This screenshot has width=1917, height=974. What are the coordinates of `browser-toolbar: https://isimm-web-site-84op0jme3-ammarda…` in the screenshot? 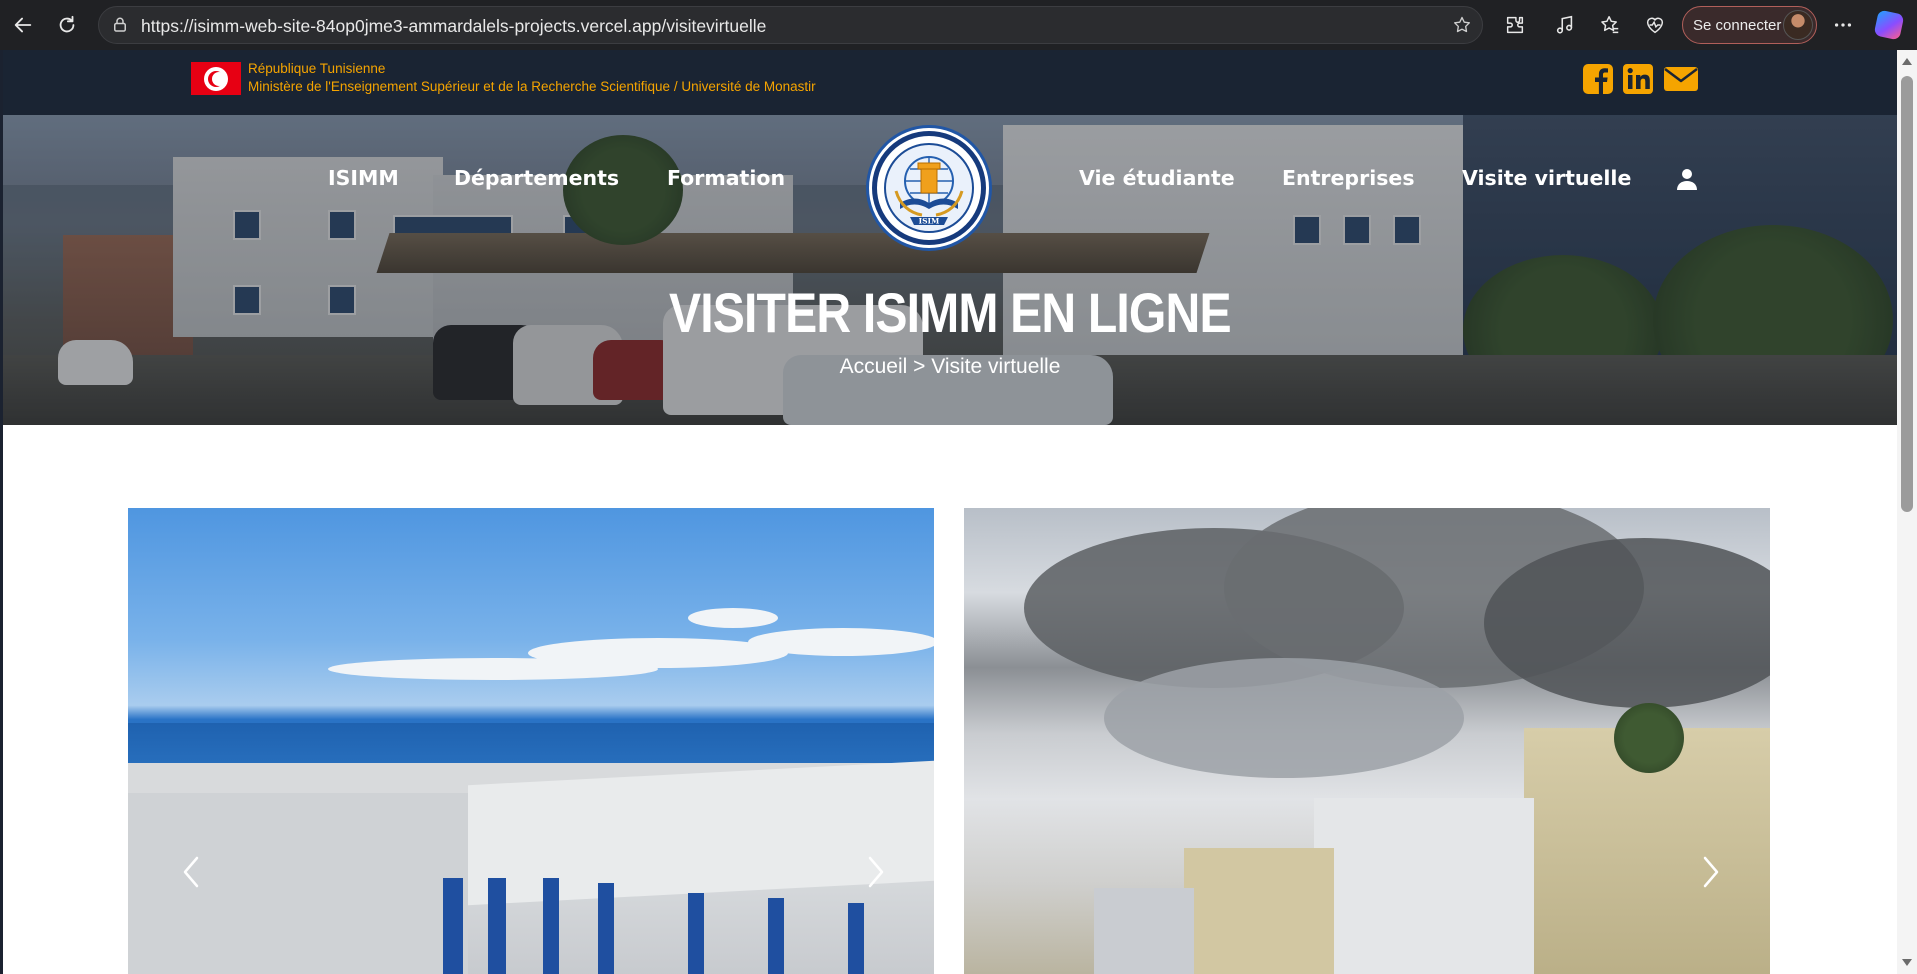 It's located at (958, 25).